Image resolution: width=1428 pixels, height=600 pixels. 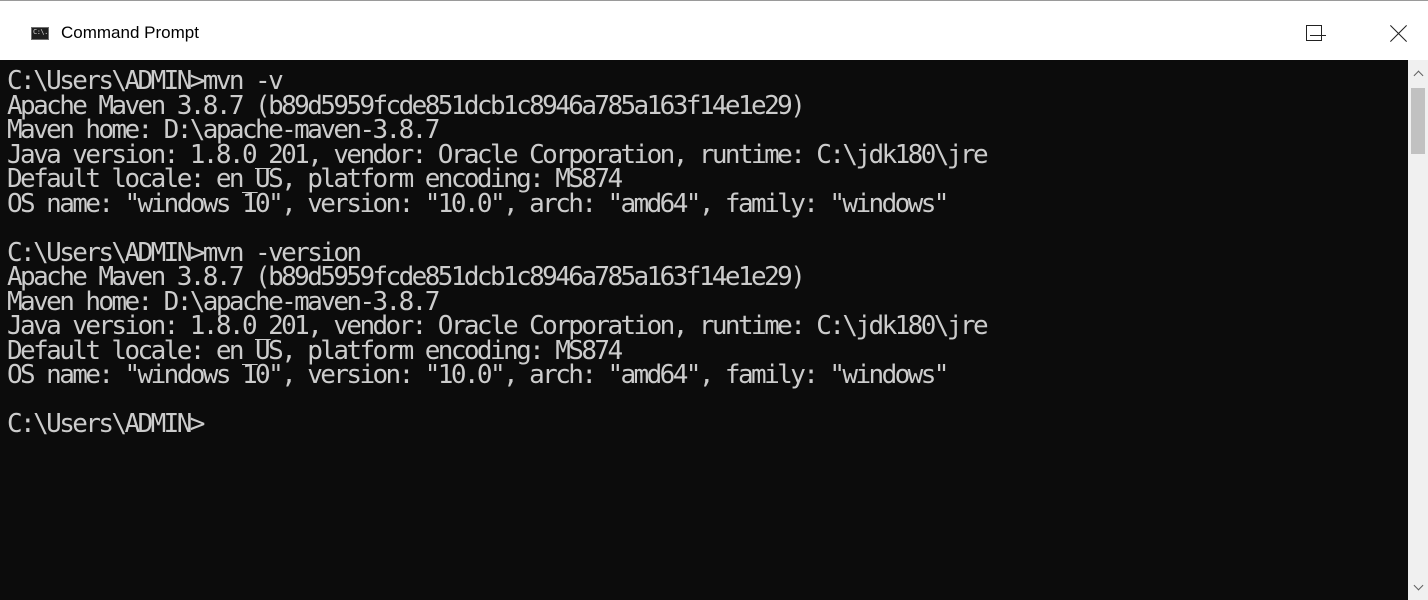 I want to click on title-bar: C:\. Command Prompt, so click(x=714, y=30).